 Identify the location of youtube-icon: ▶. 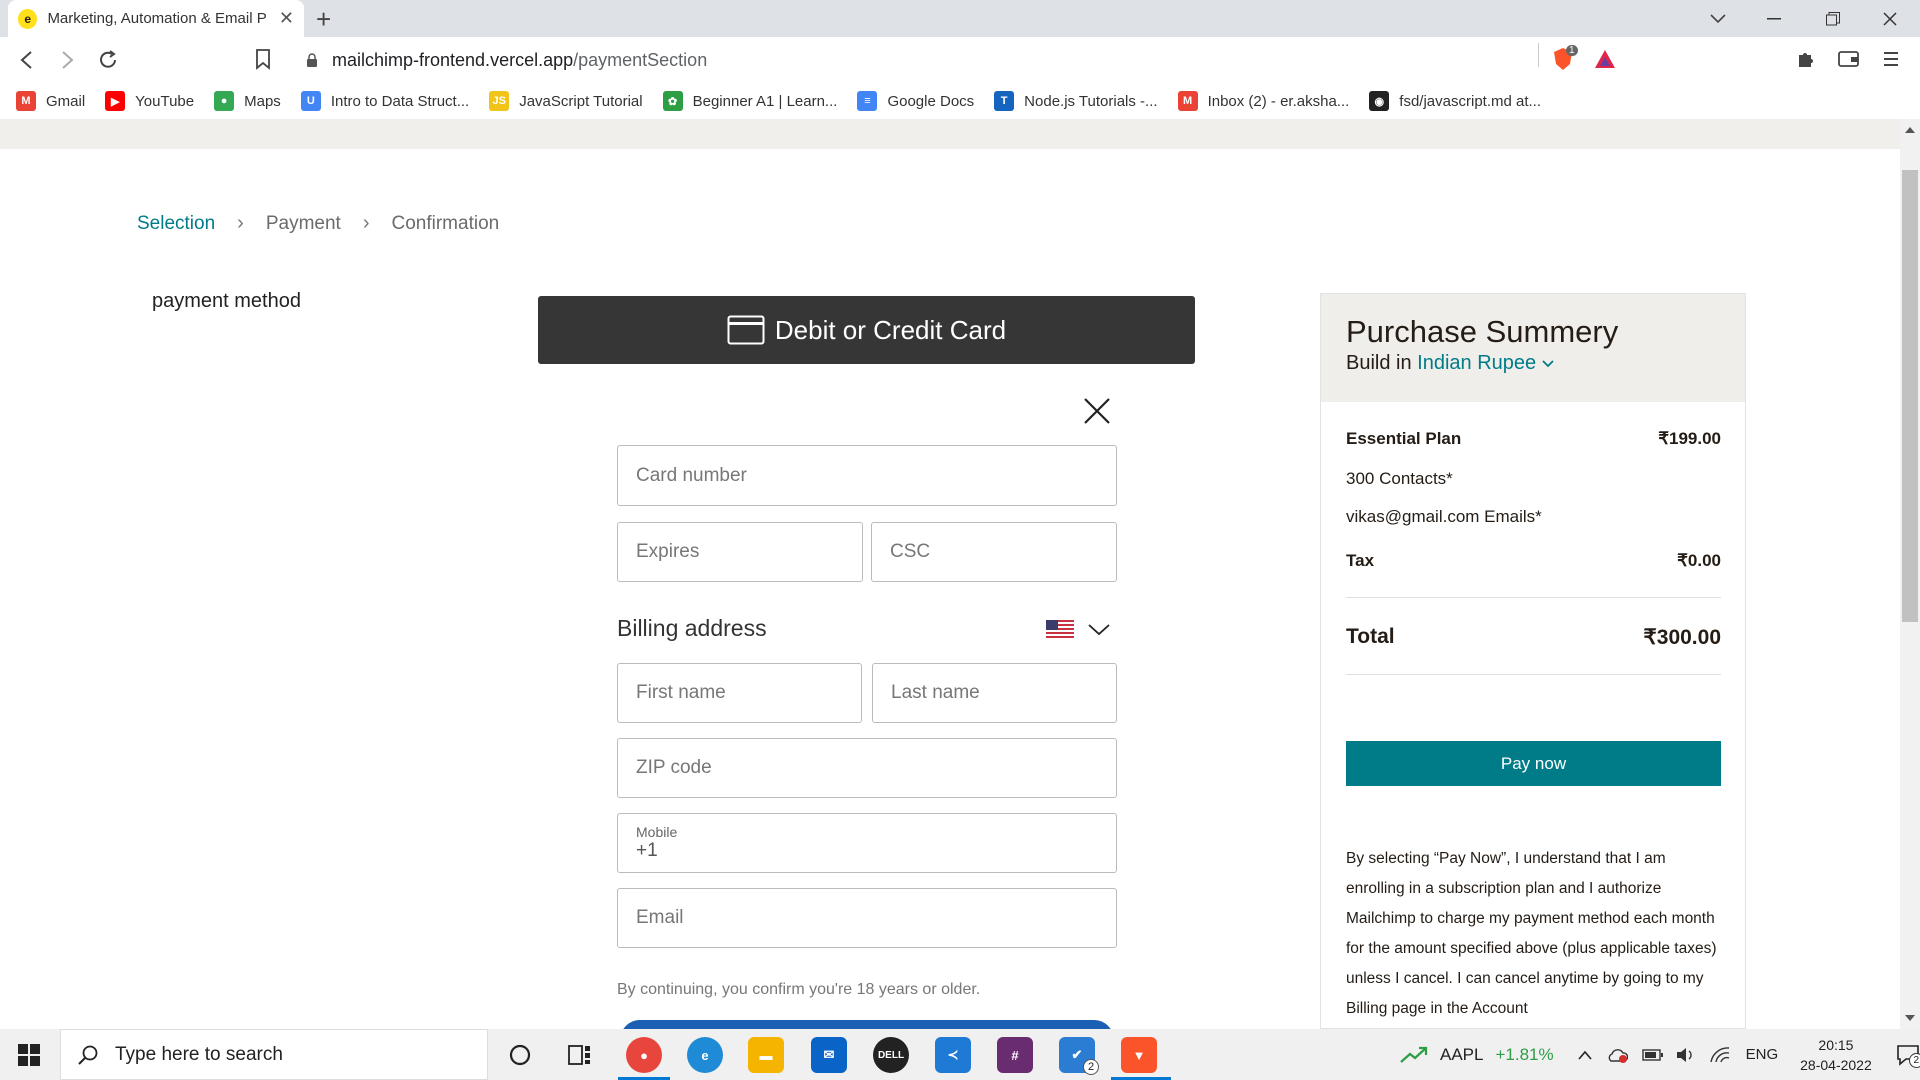
(115, 101).